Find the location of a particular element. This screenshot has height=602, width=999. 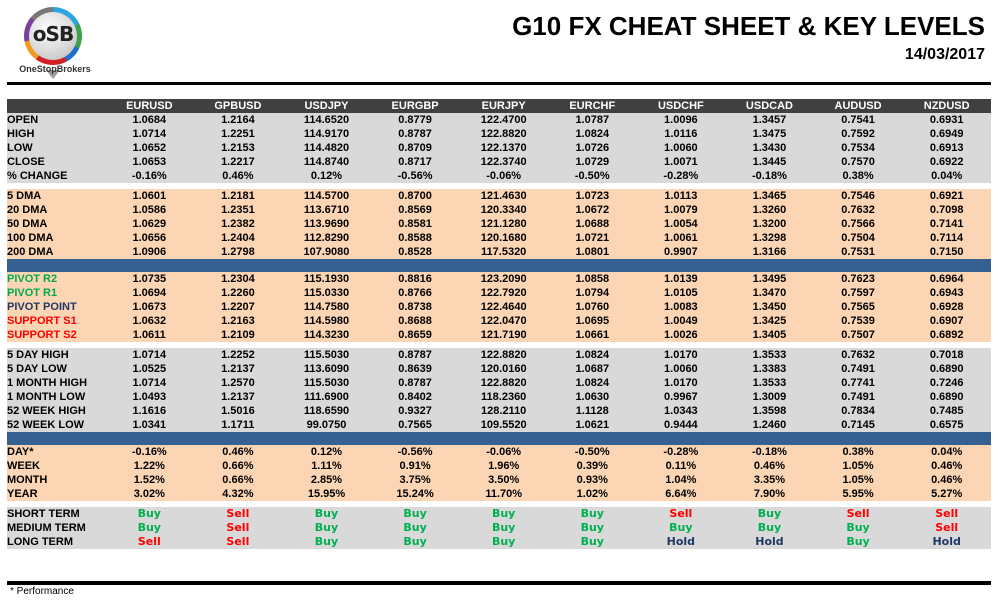

value-cell: 0.8709 is located at coordinates (415, 148).